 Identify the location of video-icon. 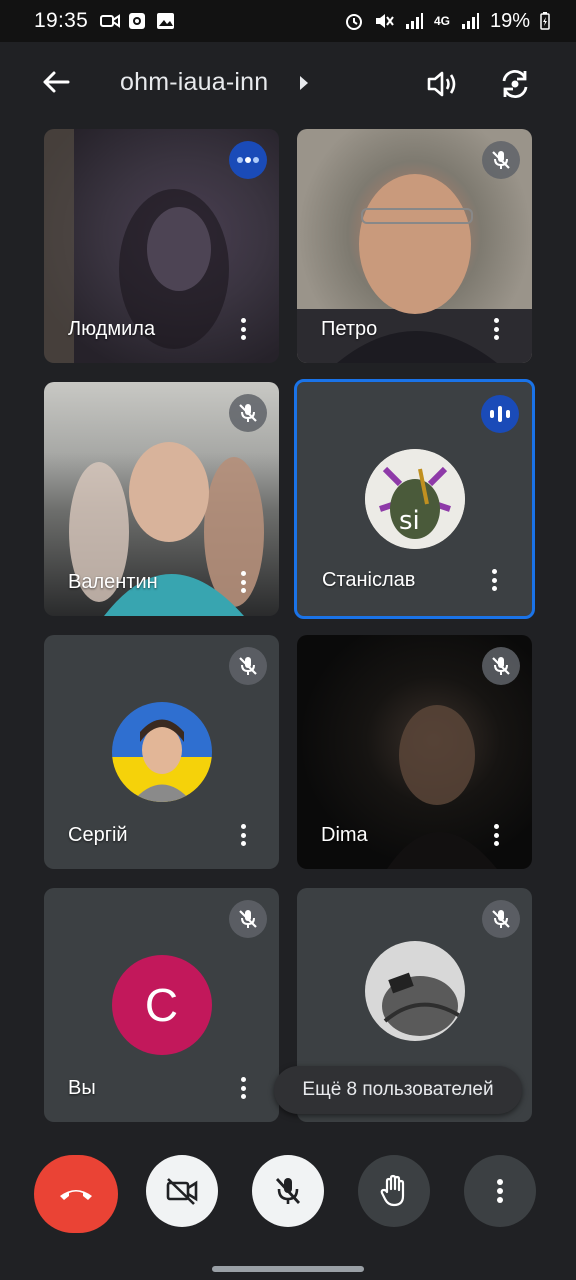
(110, 21).